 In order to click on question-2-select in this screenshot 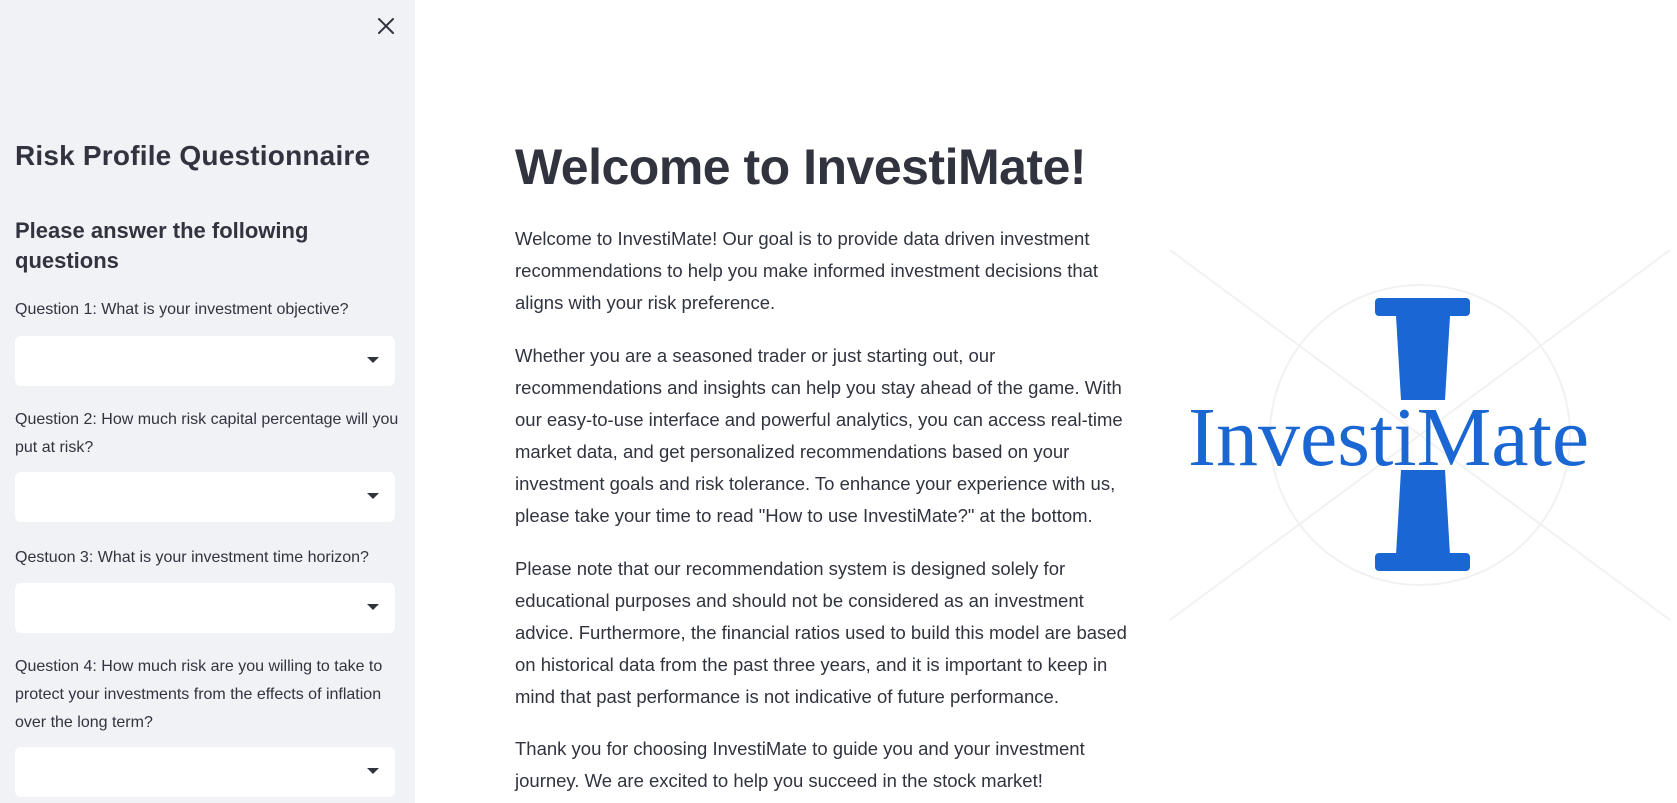, I will do `click(205, 497)`.